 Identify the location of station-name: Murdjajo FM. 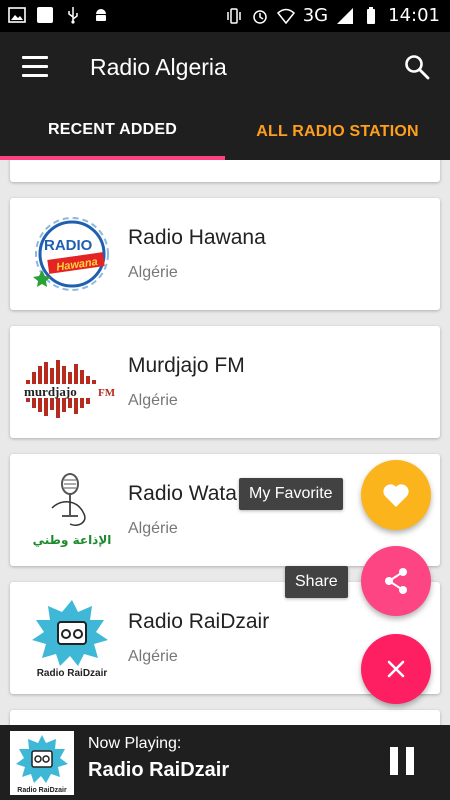
(186, 365).